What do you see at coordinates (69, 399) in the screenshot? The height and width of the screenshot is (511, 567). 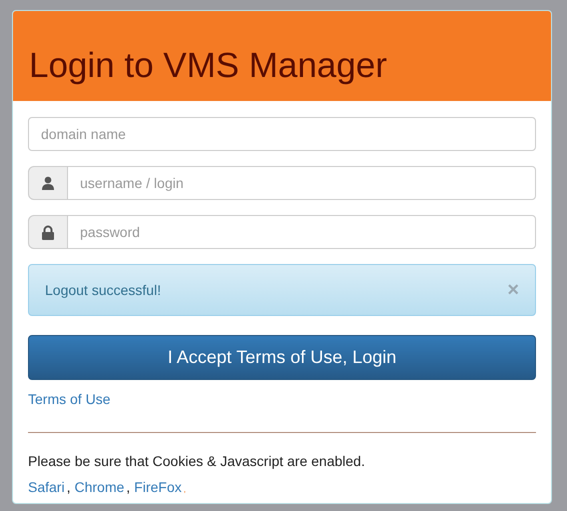 I see `terms-link: Terms of Use` at bounding box center [69, 399].